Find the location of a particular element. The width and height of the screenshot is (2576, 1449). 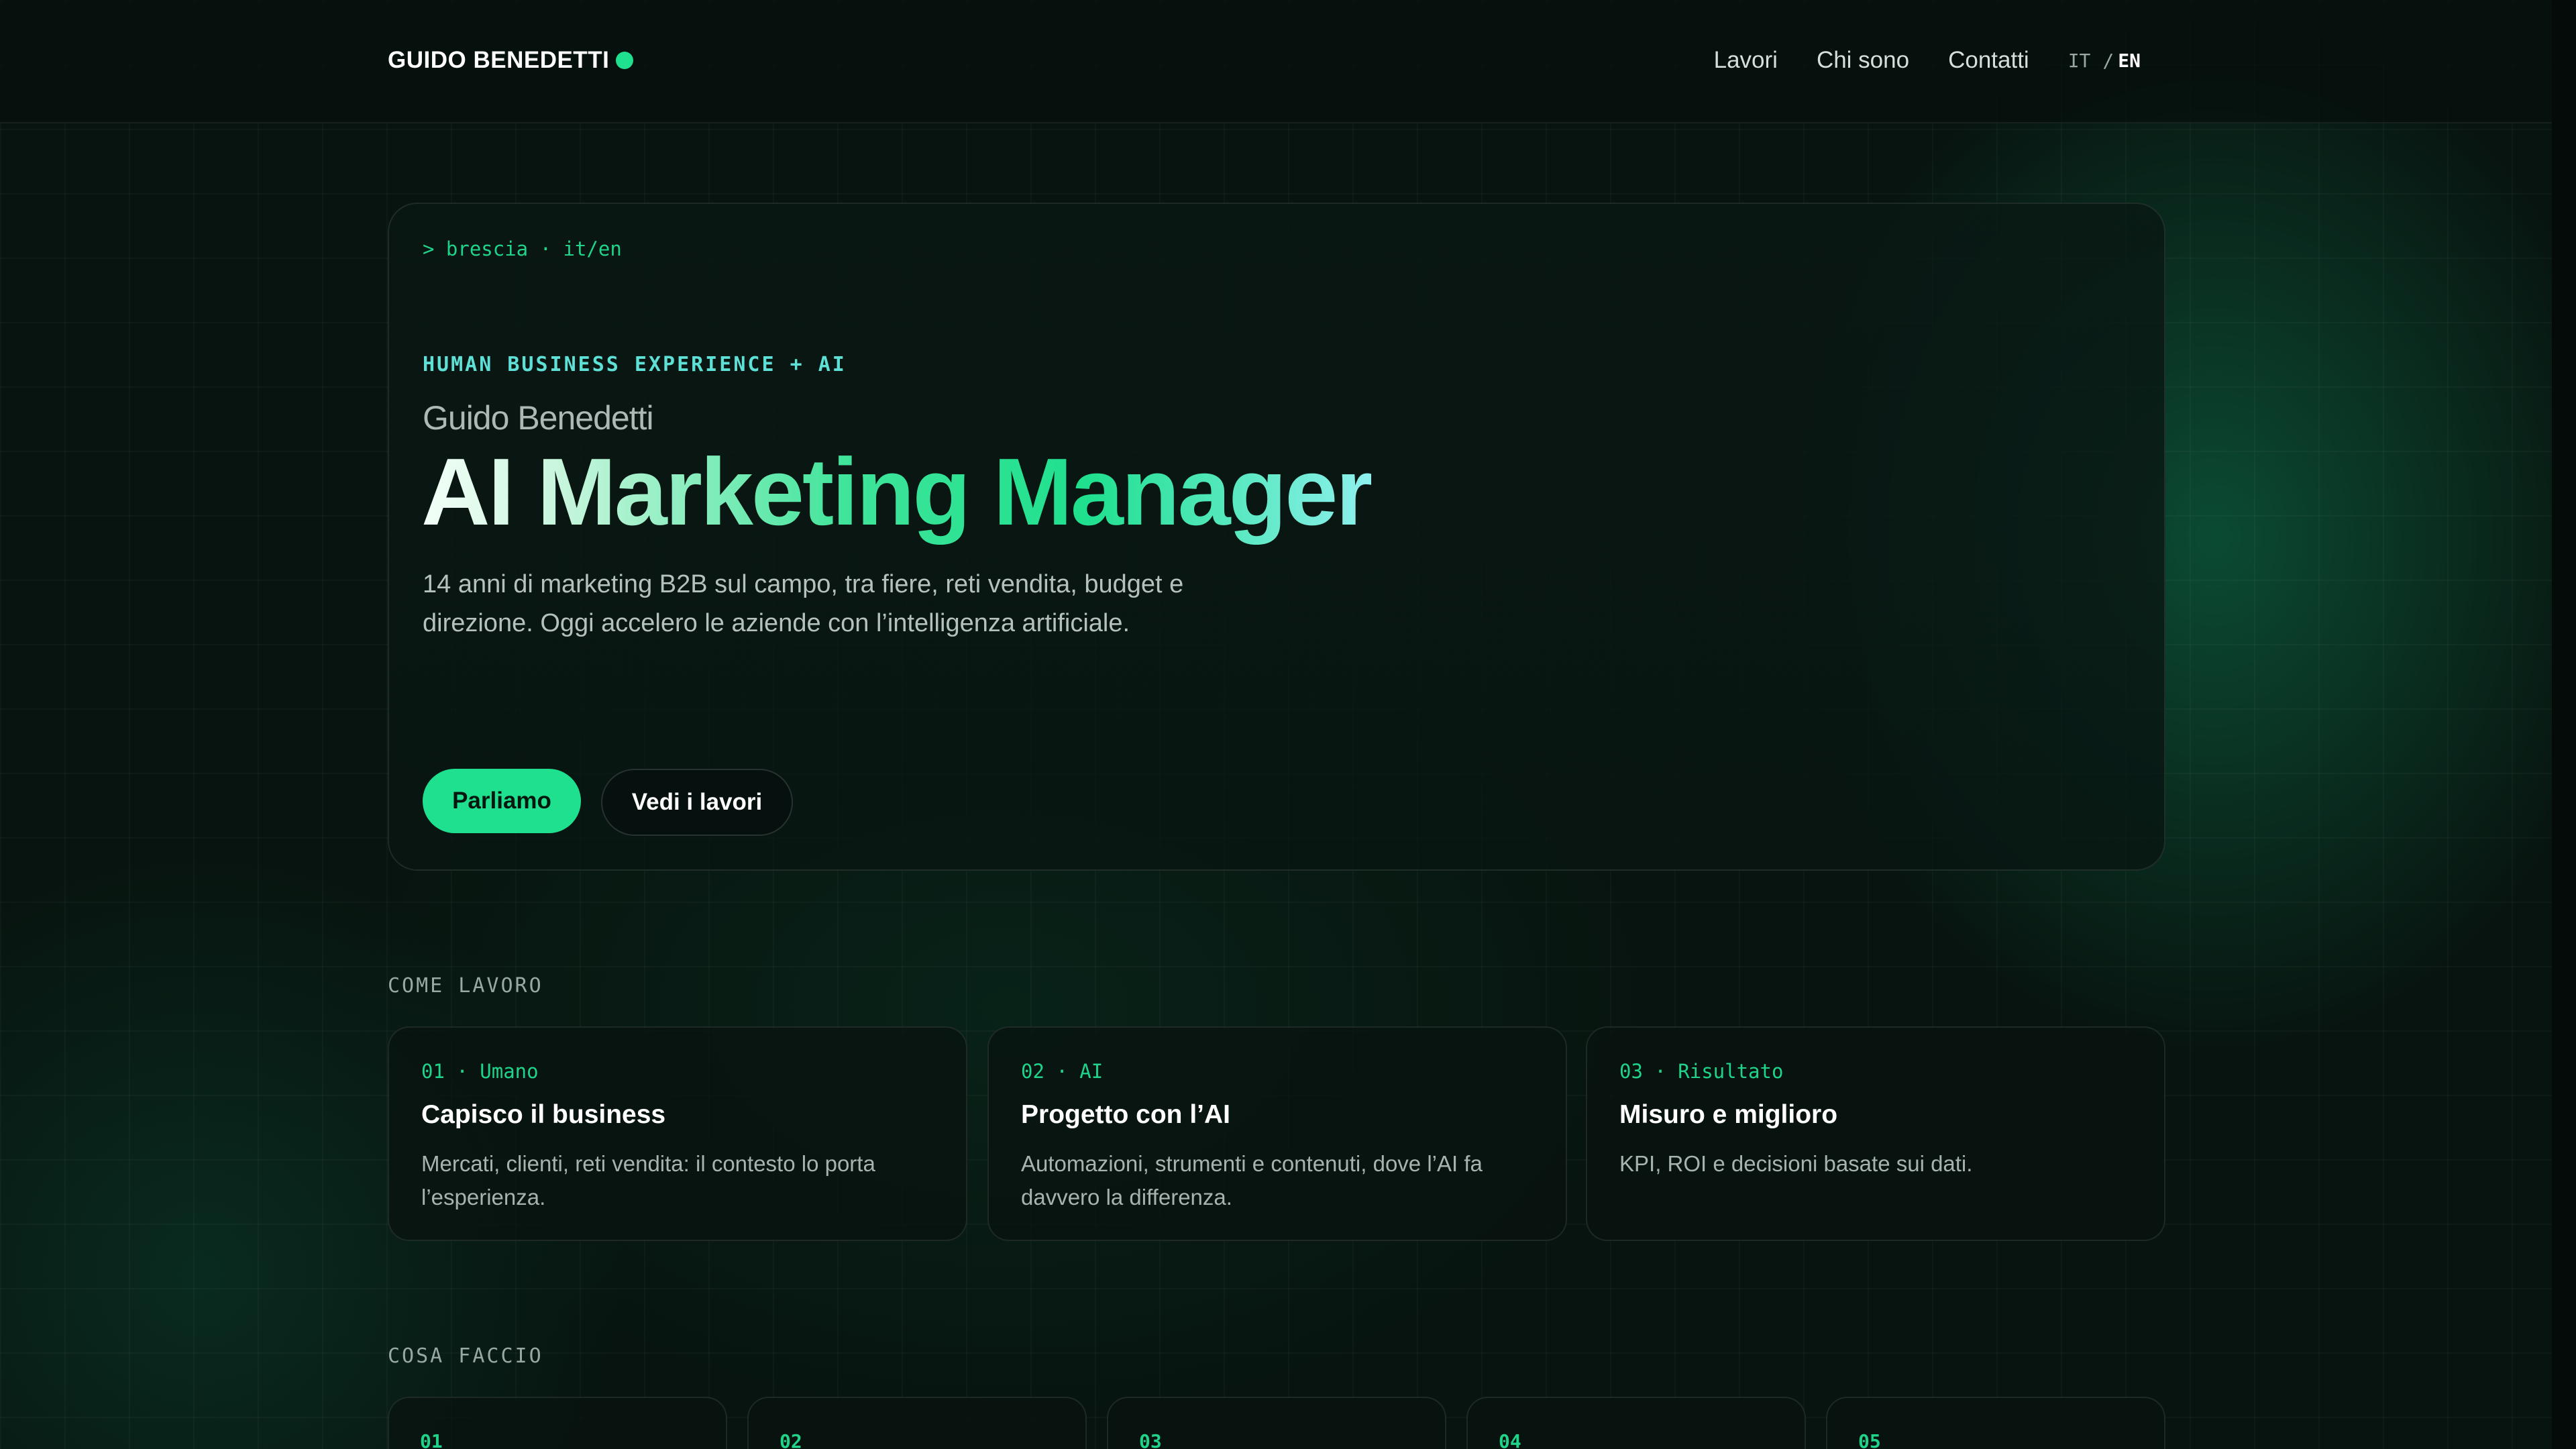

service-card-02: 02 is located at coordinates (917, 1423).